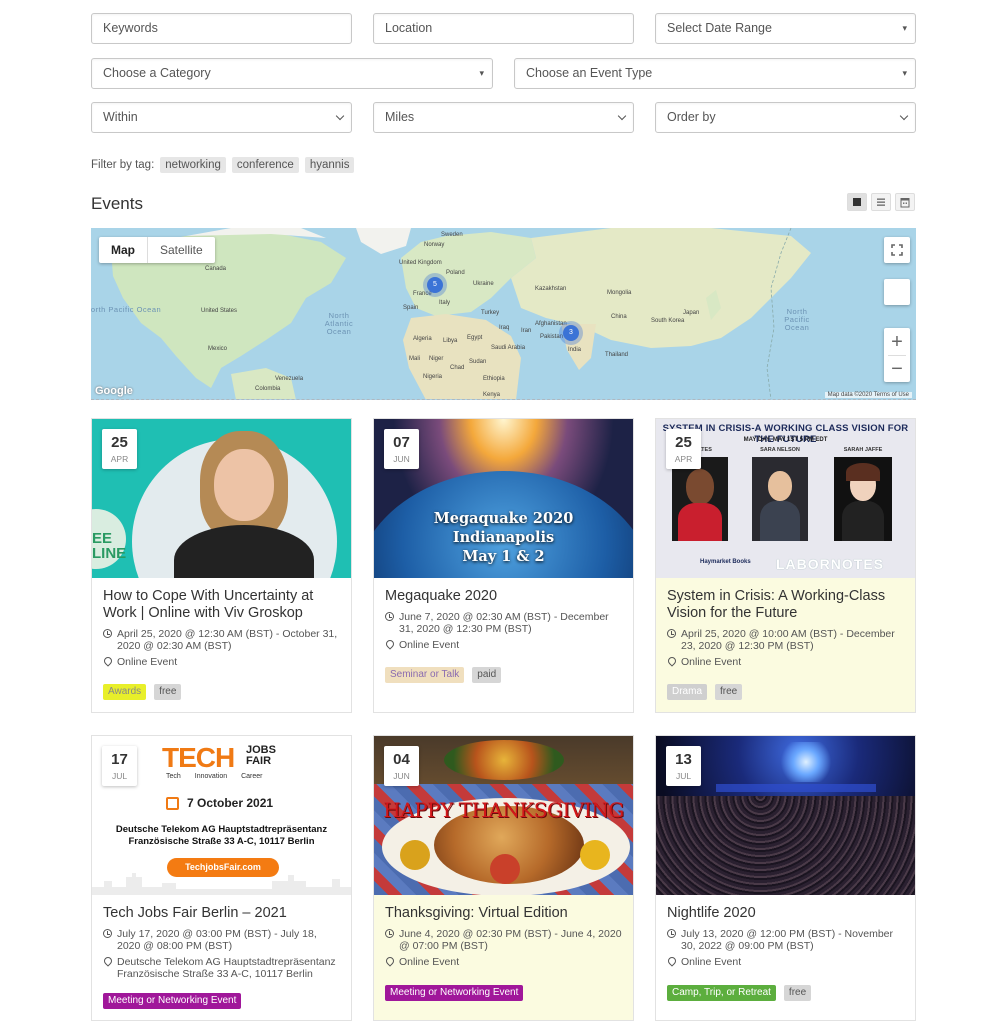 The width and height of the screenshot is (1000, 1024). I want to click on map-place: Chad, so click(457, 368).